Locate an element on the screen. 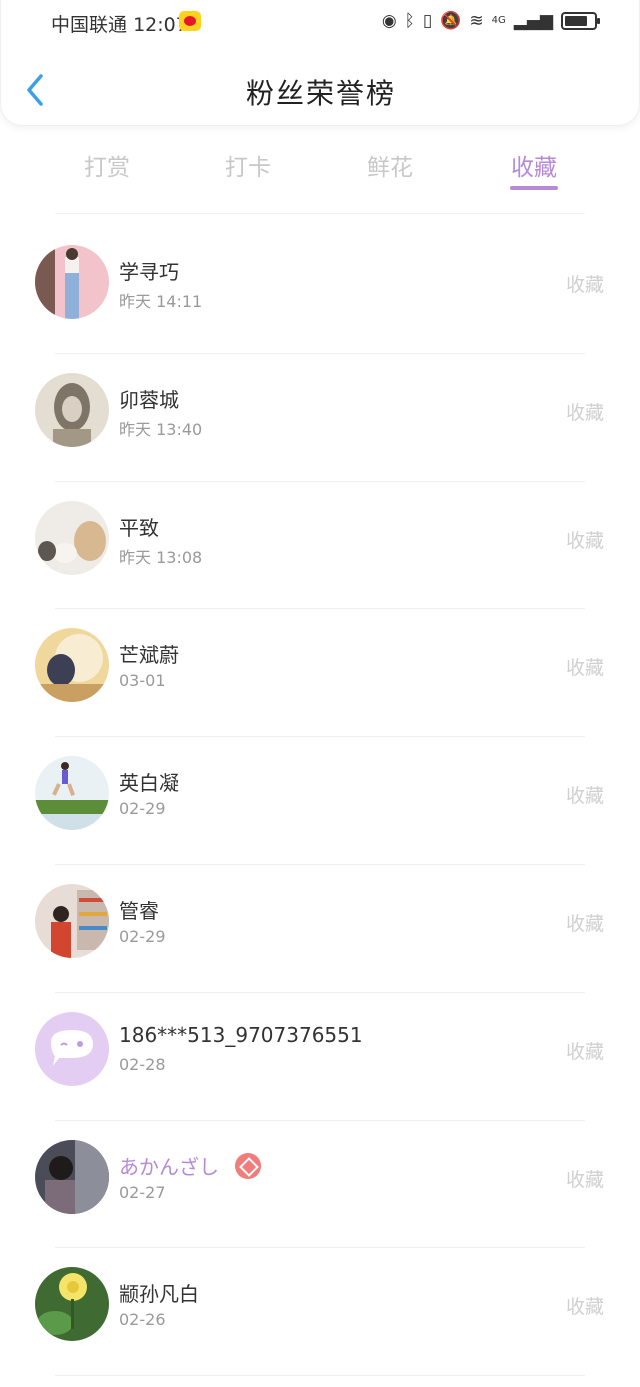  default-avatar is located at coordinates (72, 1048).